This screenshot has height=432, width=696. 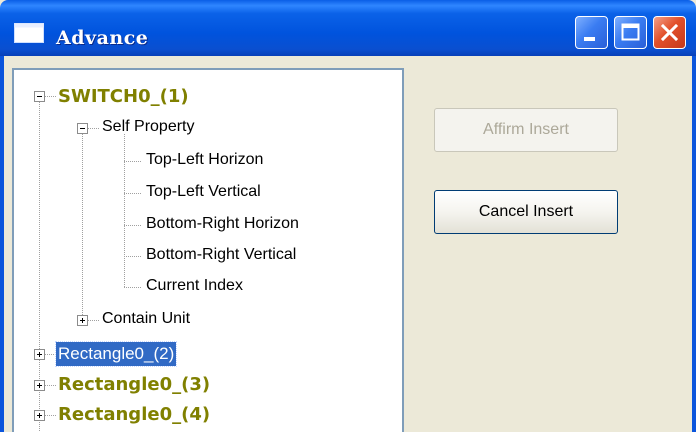 What do you see at coordinates (221, 255) in the screenshot?
I see `tree-leaf-bottom-right-vertical: Bottom-Right Vertical` at bounding box center [221, 255].